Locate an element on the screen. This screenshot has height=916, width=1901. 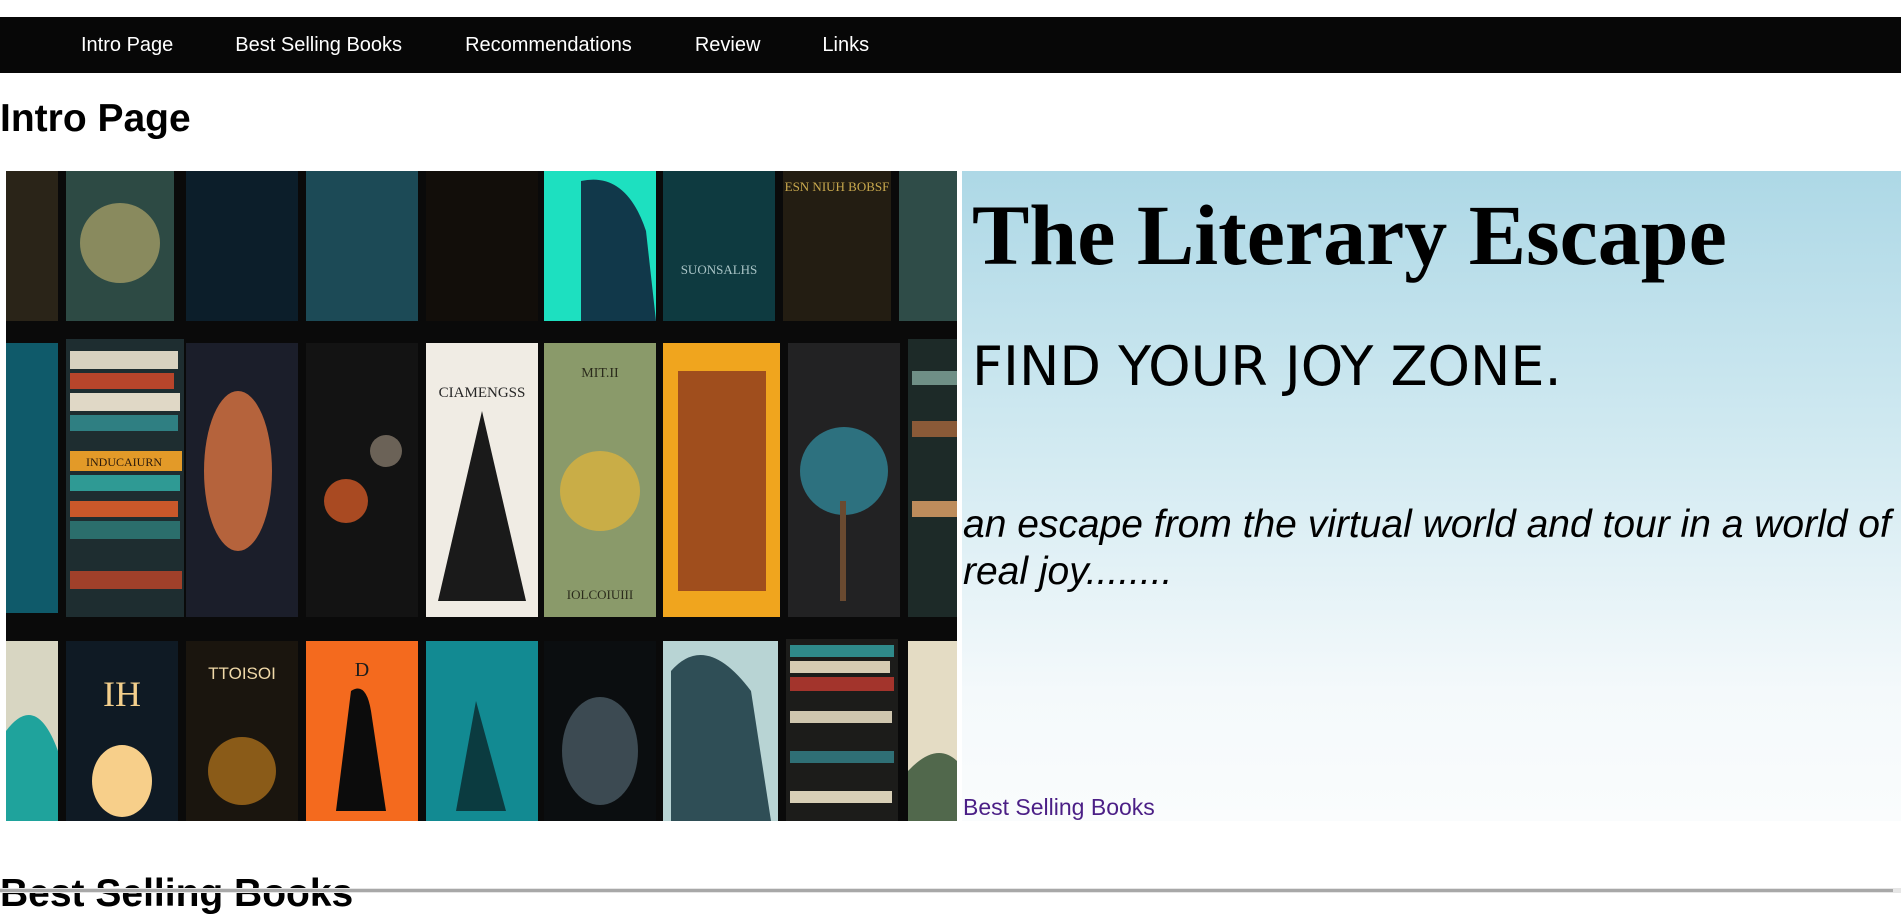
nav-link-links: Links is located at coordinates (845, 45).